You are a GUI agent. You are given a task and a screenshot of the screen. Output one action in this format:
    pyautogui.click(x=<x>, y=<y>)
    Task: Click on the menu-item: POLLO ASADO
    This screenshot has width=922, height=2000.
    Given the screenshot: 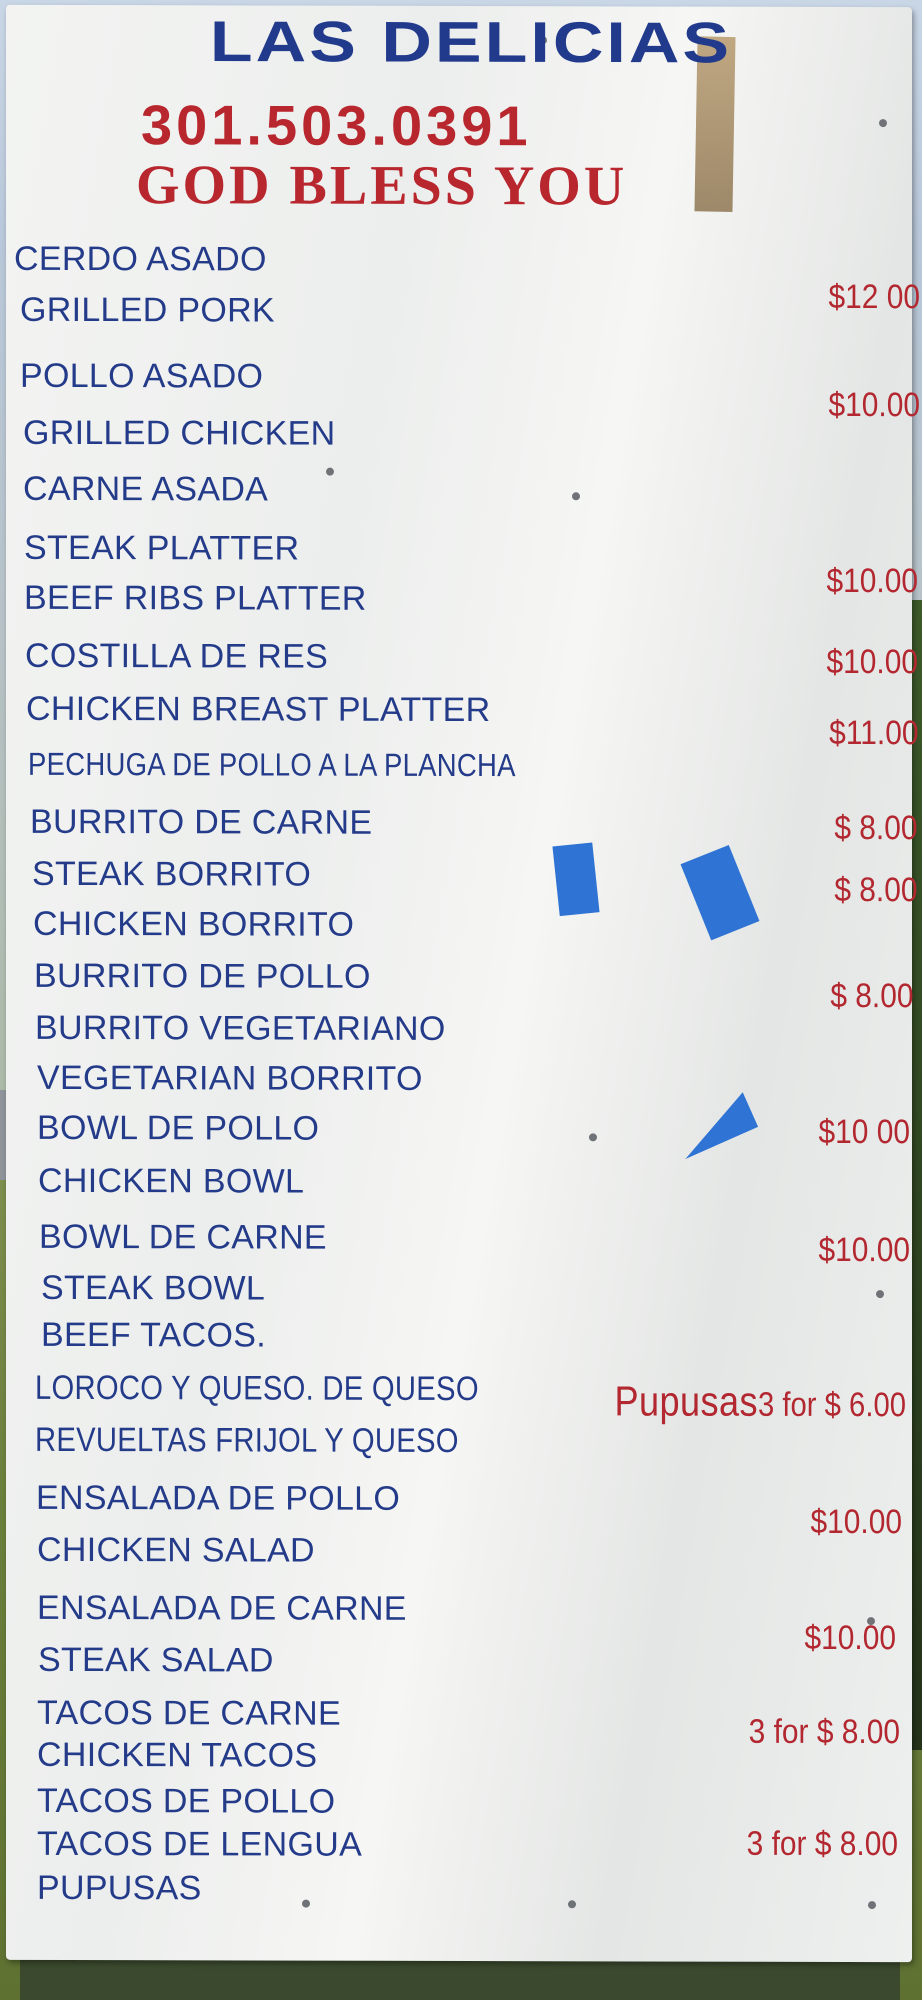 What is the action you would take?
    pyautogui.click(x=142, y=376)
    